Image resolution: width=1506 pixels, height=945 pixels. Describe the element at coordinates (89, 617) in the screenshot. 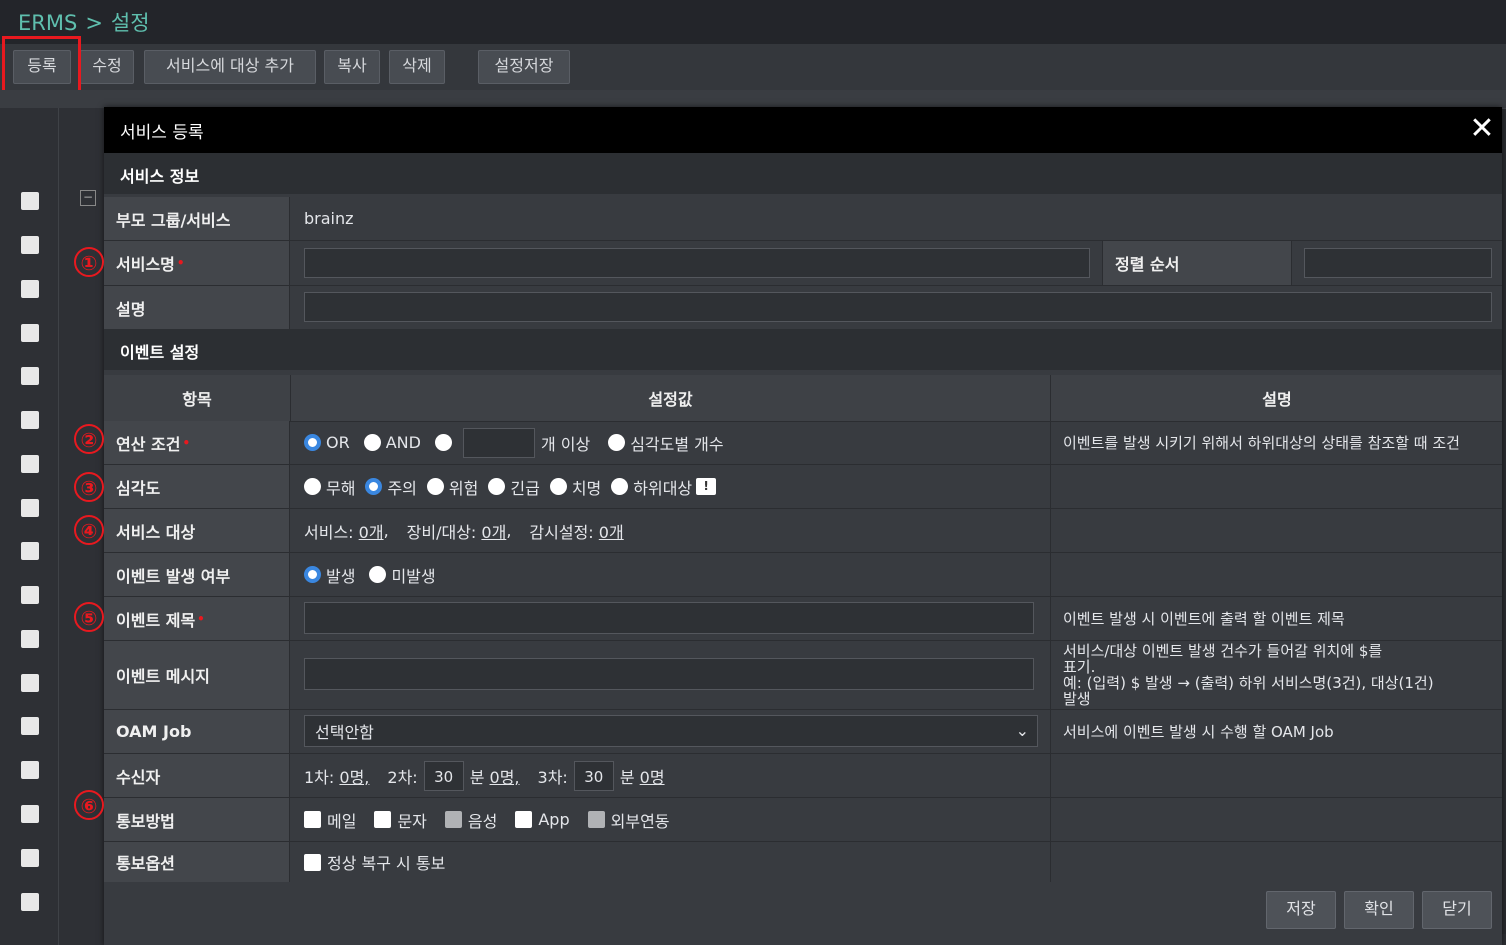

I see `callout-5: ⑤` at that location.